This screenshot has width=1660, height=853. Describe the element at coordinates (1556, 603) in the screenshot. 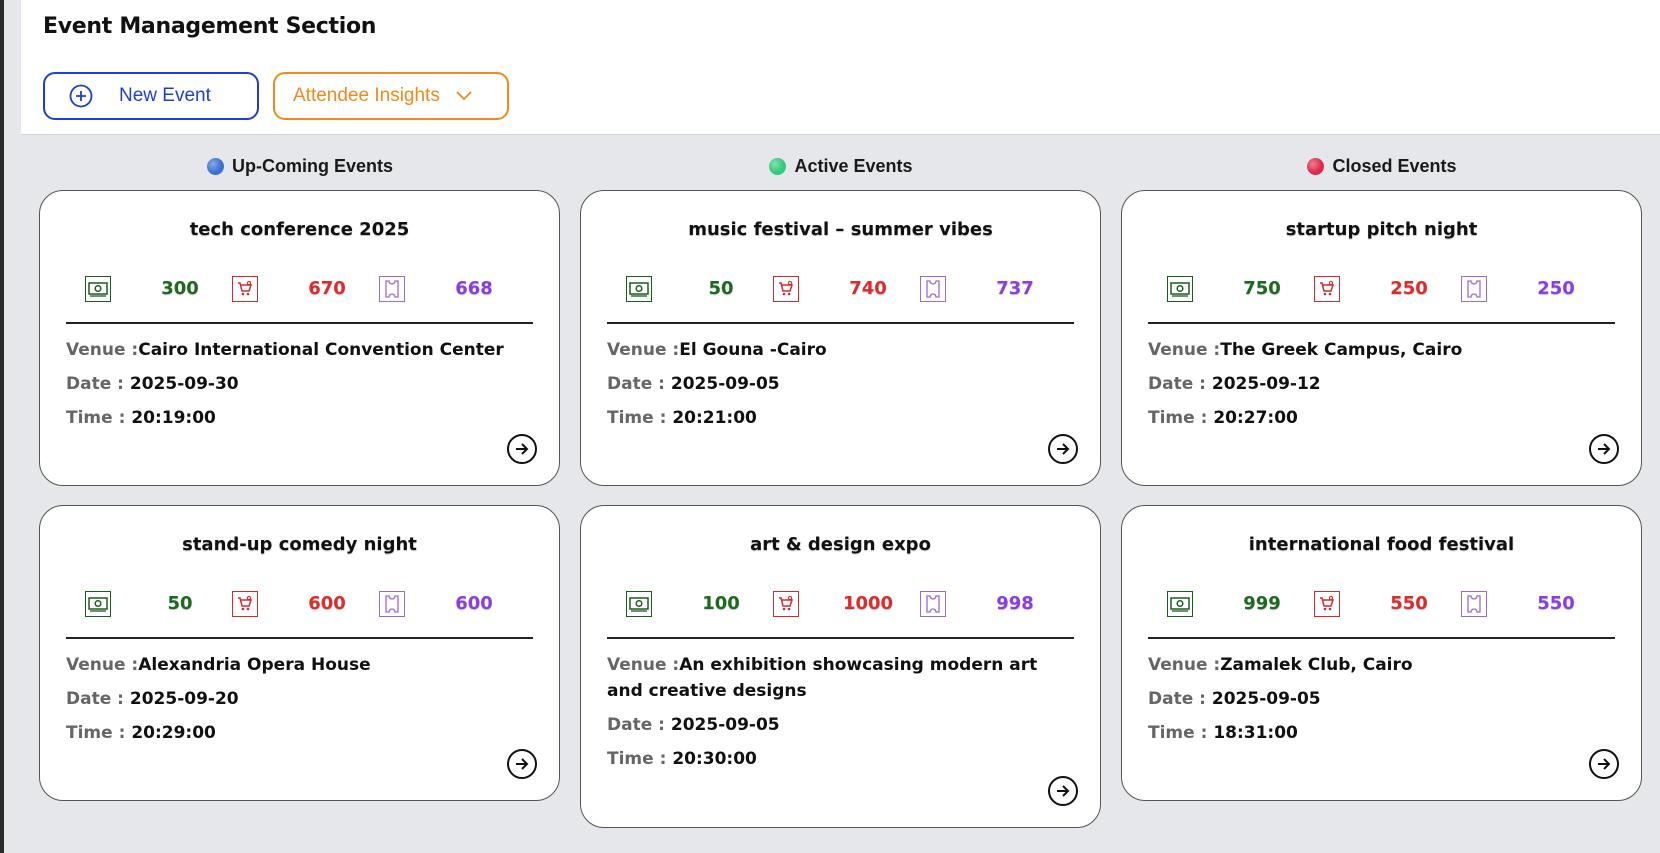

I see `remaining-value: 550` at that location.